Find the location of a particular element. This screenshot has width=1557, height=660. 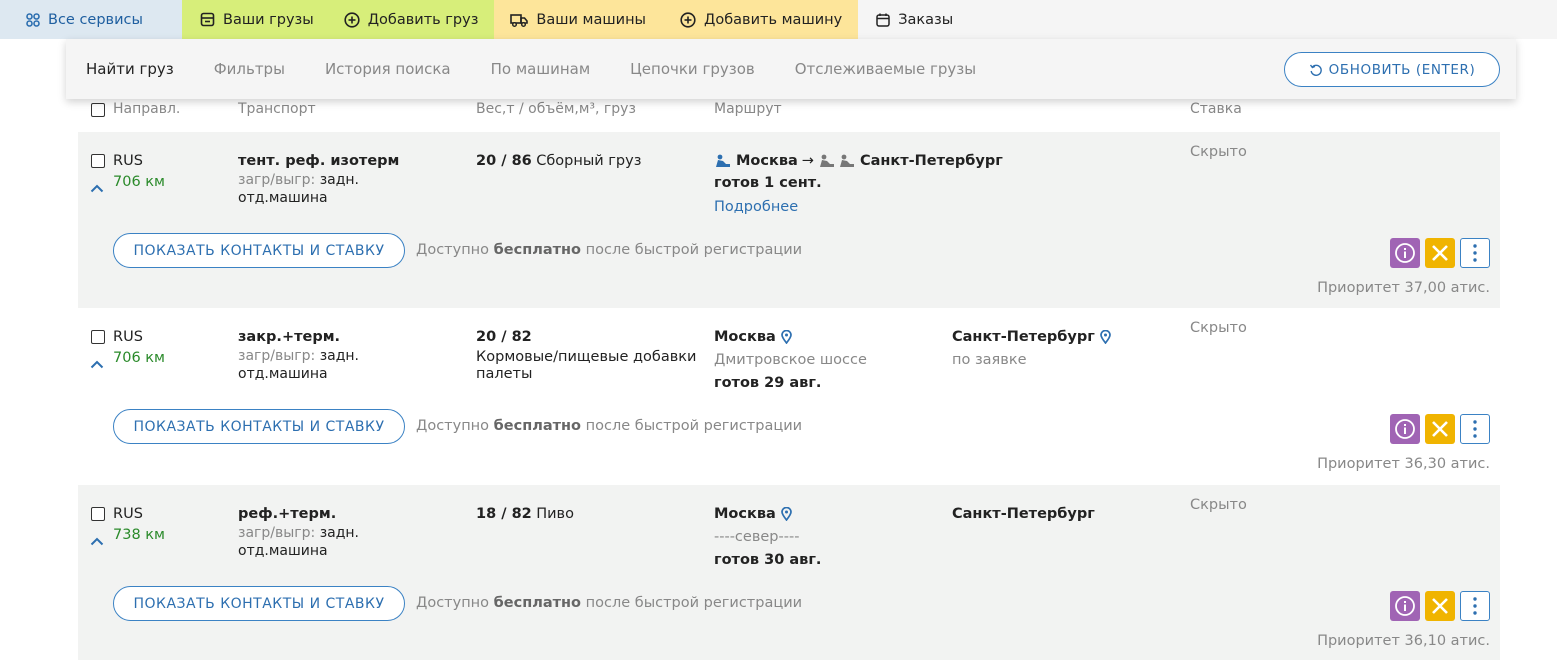

box-icon is located at coordinates (207, 19).